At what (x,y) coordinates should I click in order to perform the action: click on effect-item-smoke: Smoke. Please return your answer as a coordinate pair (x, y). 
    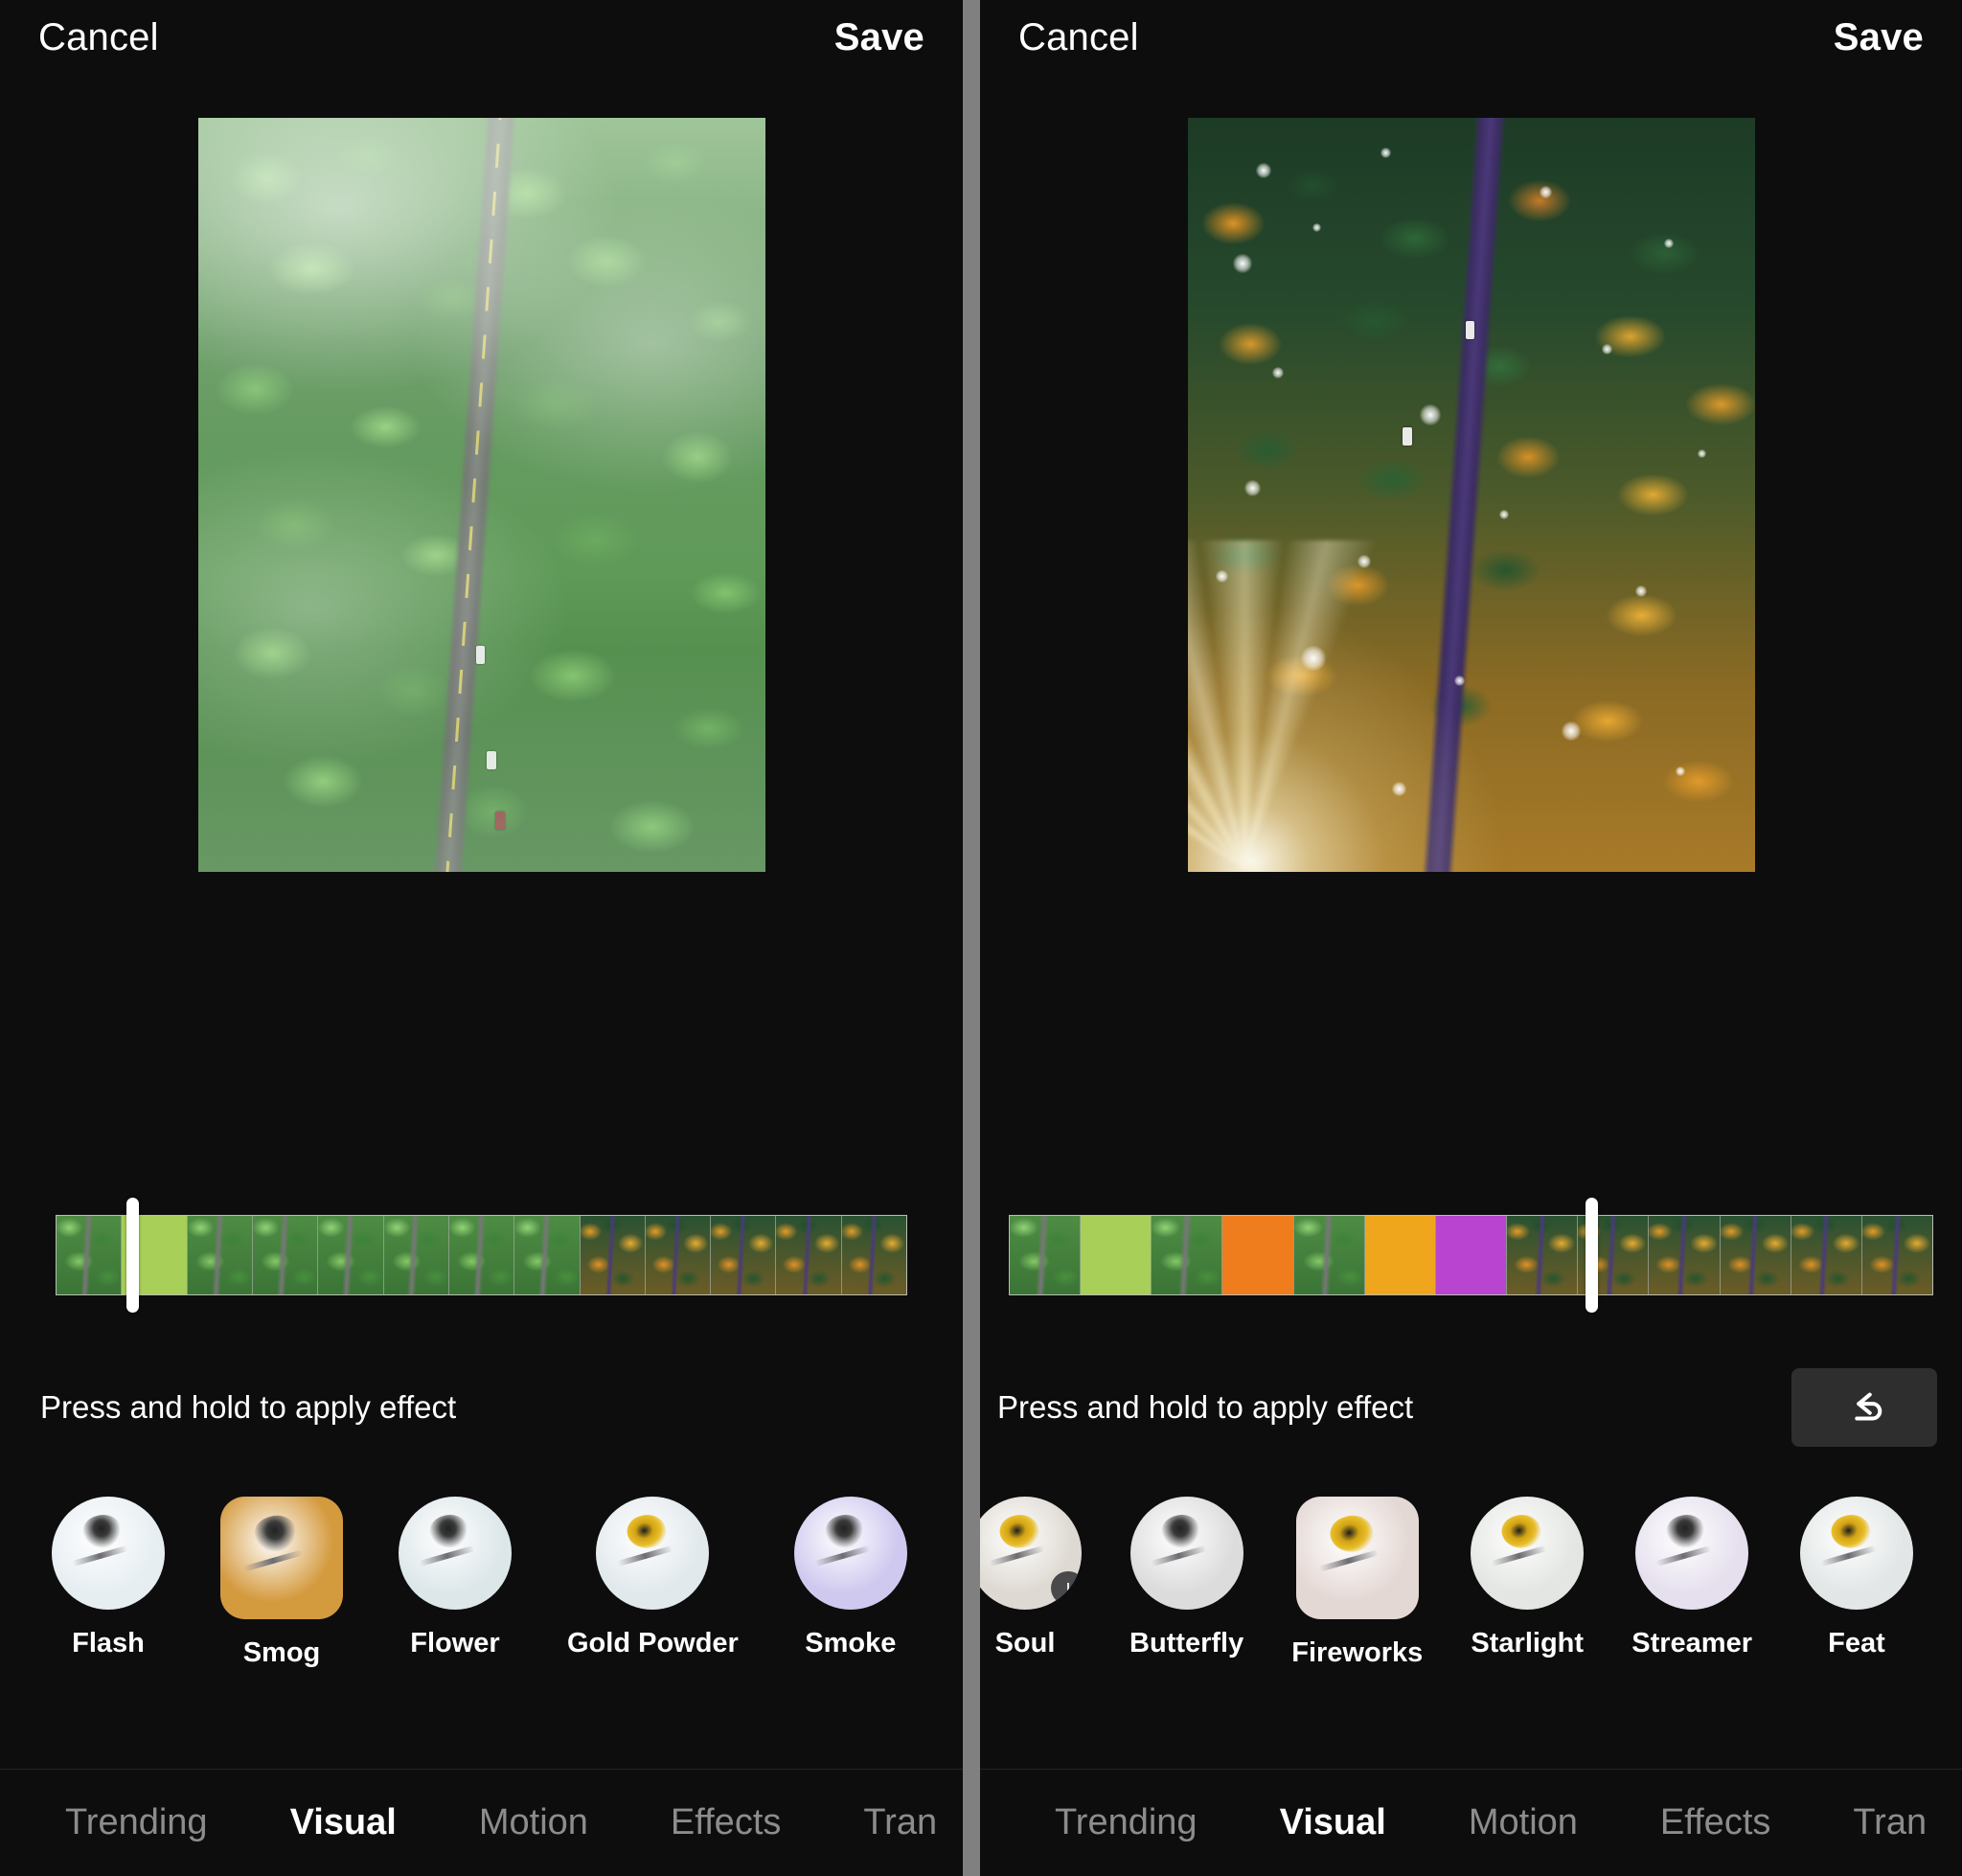
    Looking at the image, I should click on (850, 1578).